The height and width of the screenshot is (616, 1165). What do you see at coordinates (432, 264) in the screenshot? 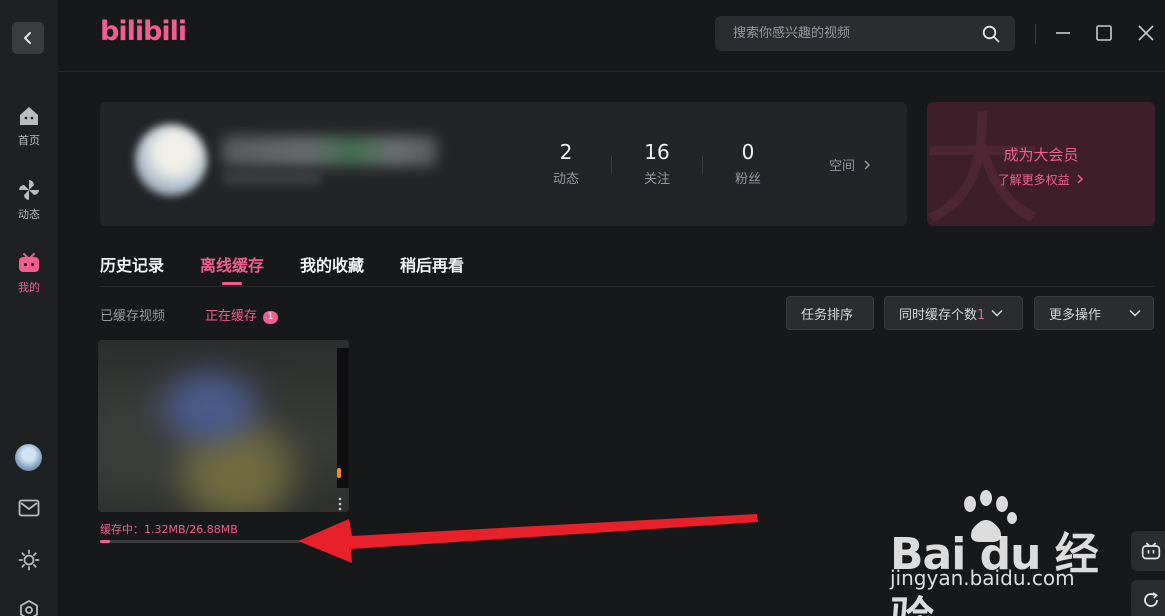
I see `tab-watch-later: 稍后再看` at bounding box center [432, 264].